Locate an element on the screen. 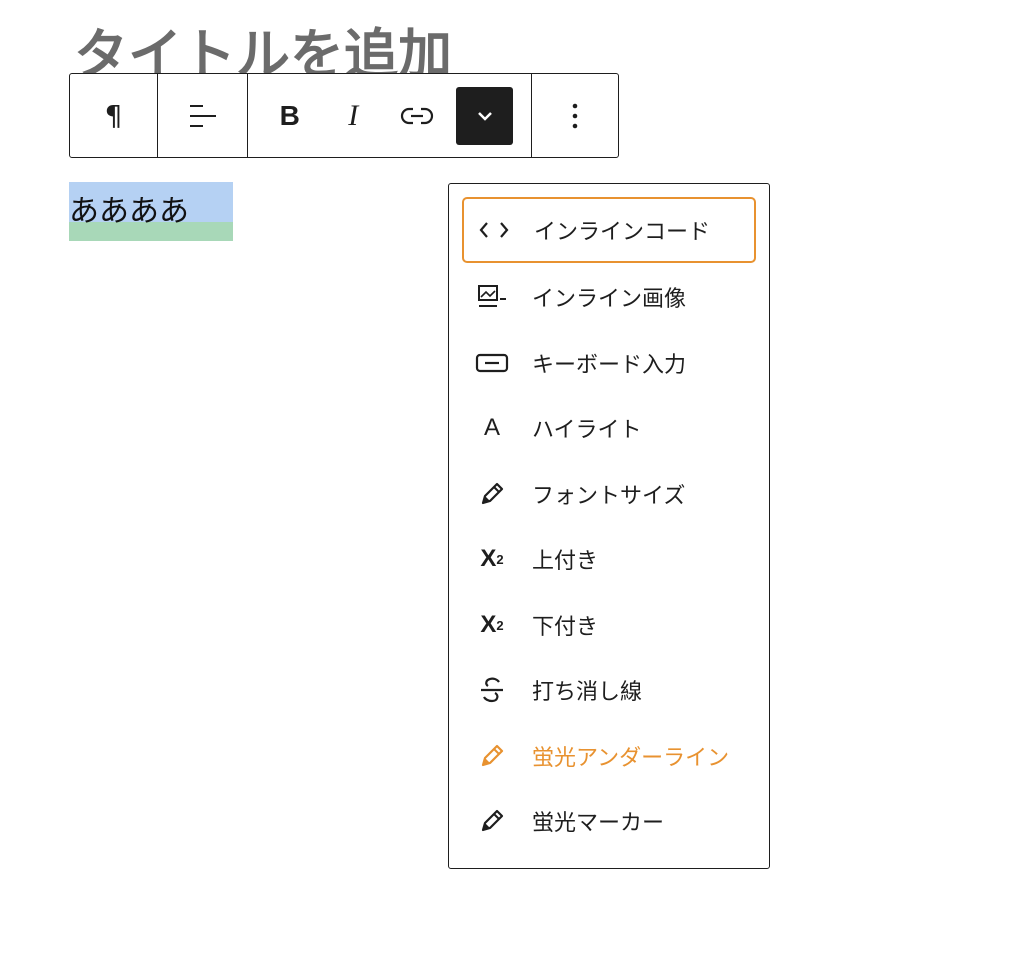  selected-paragraph-text: ああああ is located at coordinates (151, 211).